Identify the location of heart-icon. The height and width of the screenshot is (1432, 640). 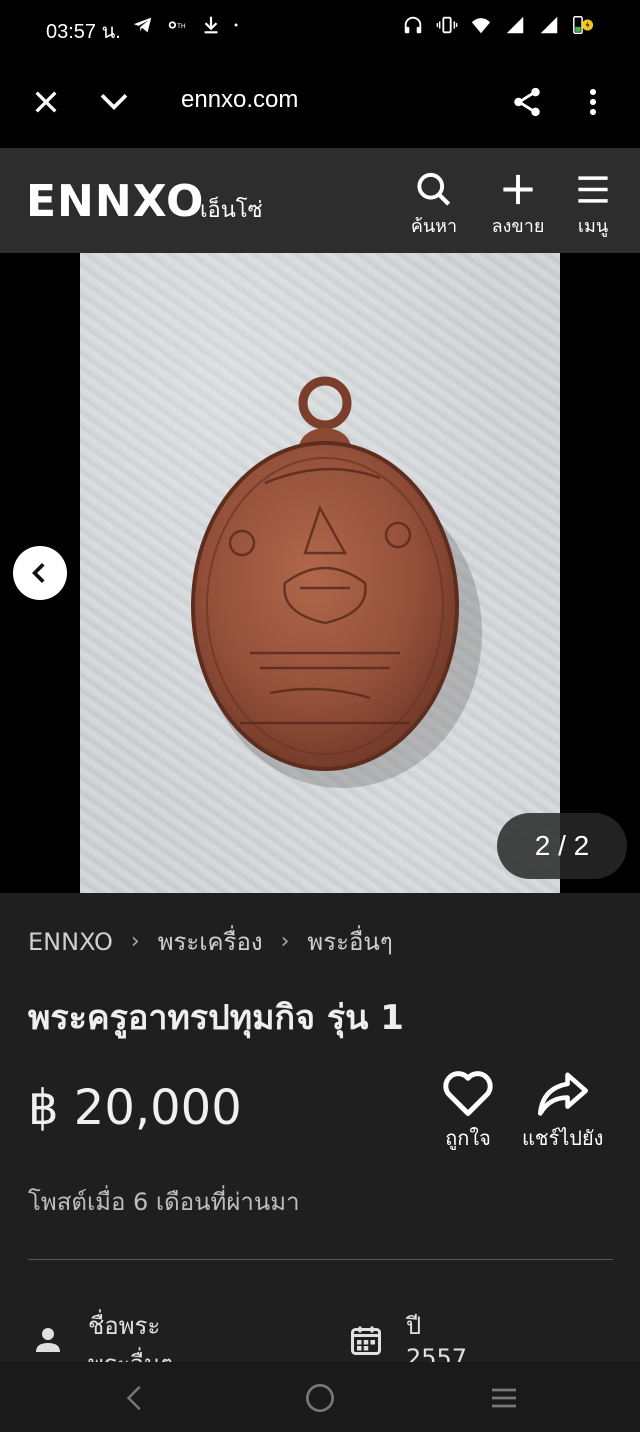
(468, 1093).